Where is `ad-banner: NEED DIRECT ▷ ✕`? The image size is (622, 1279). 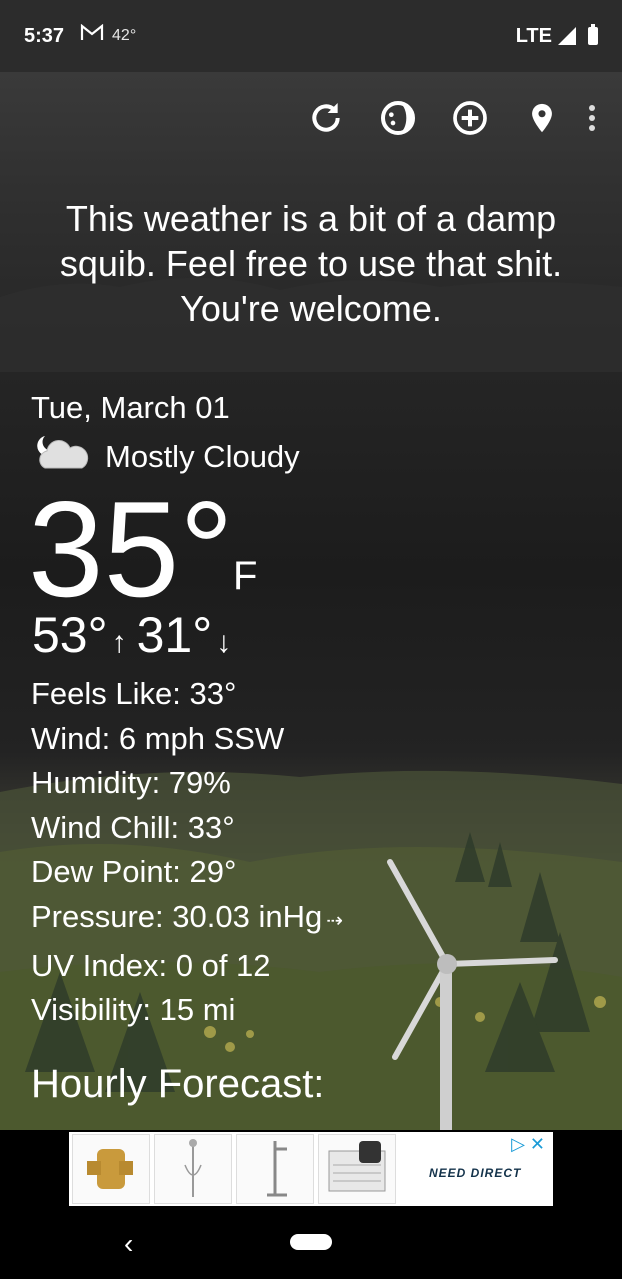 ad-banner: NEED DIRECT ▷ ✕ is located at coordinates (311, 1169).